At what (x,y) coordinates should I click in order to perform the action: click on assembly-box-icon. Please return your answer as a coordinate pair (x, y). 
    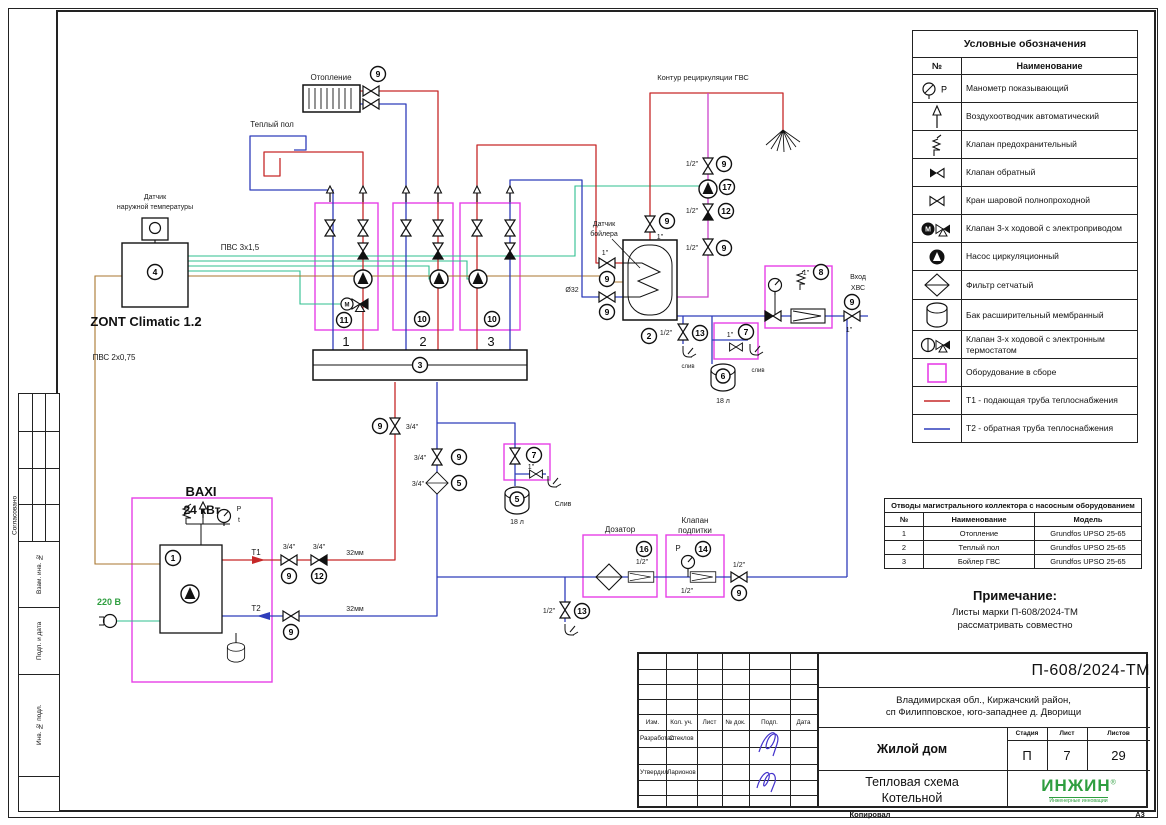
    Looking at the image, I should click on (937, 372).